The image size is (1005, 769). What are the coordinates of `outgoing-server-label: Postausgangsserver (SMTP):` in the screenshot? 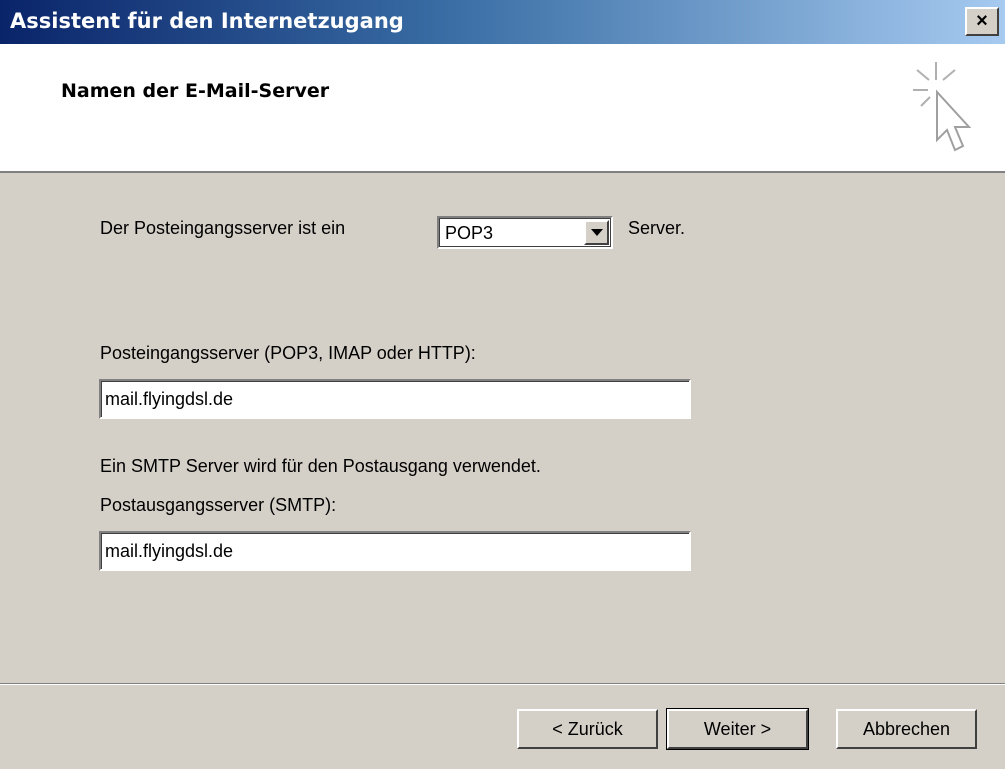 It's located at (218, 505).